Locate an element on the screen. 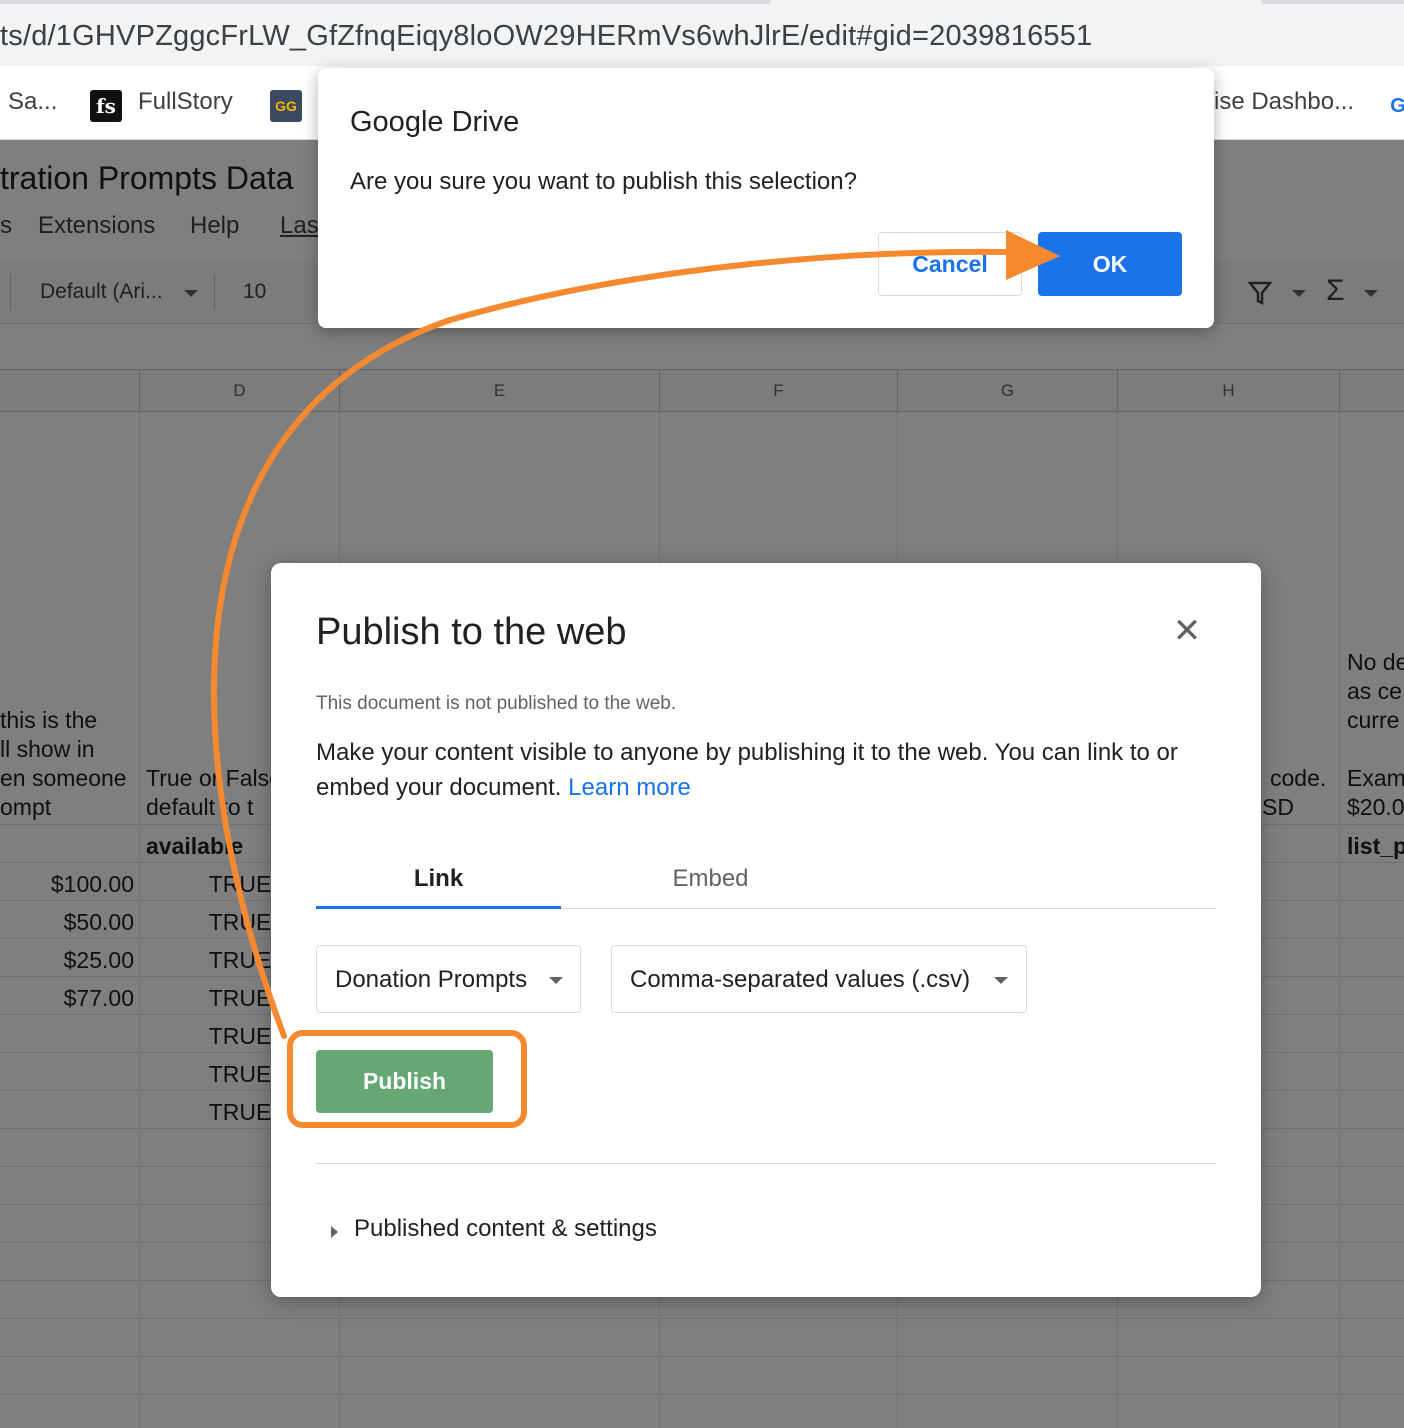 This screenshot has height=1428, width=1404. expand-triangle-icon is located at coordinates (334, 1232).